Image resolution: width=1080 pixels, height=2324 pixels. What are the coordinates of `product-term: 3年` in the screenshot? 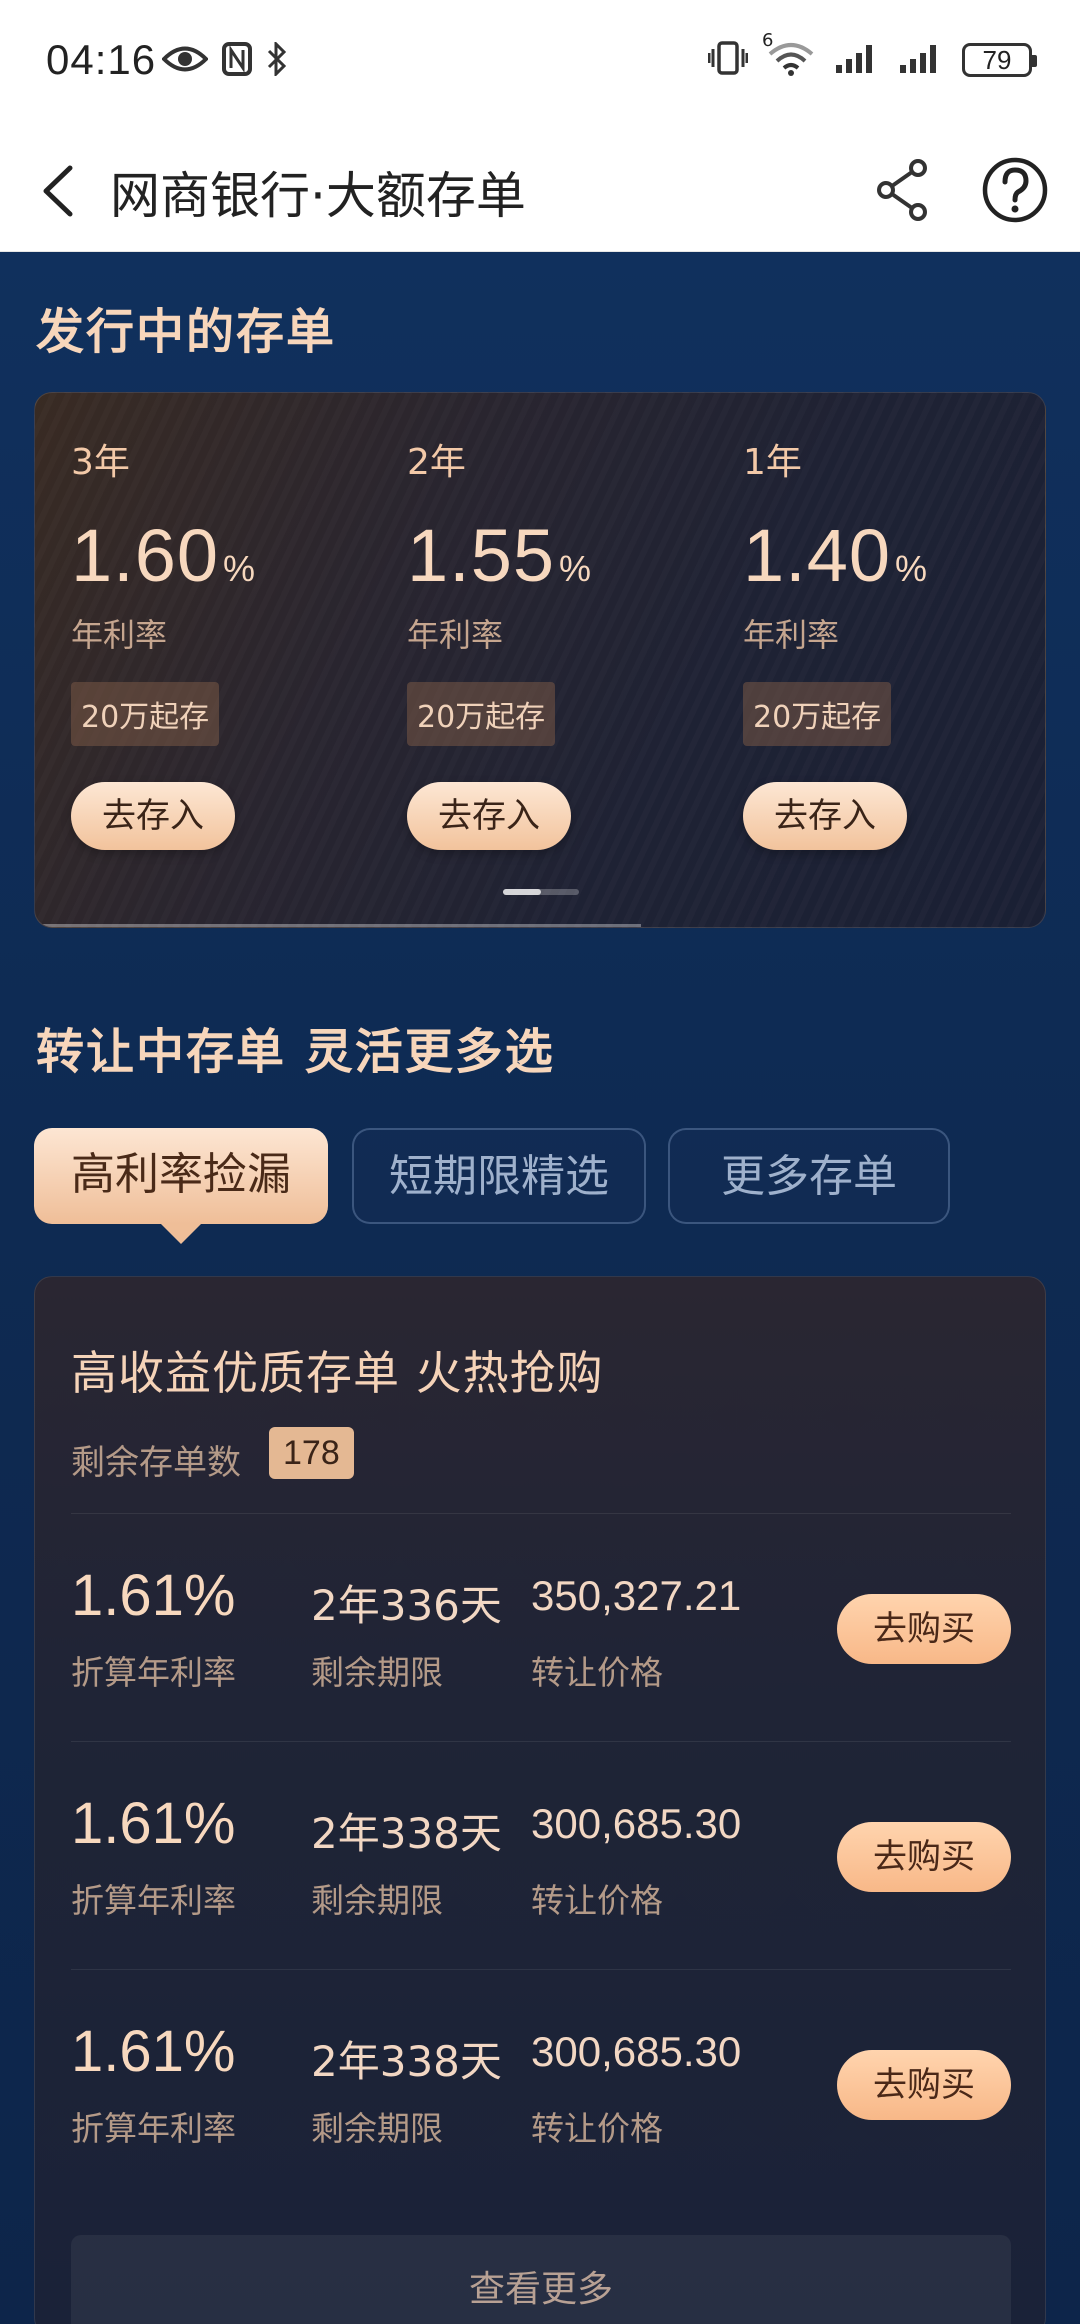 It's located at (100, 462).